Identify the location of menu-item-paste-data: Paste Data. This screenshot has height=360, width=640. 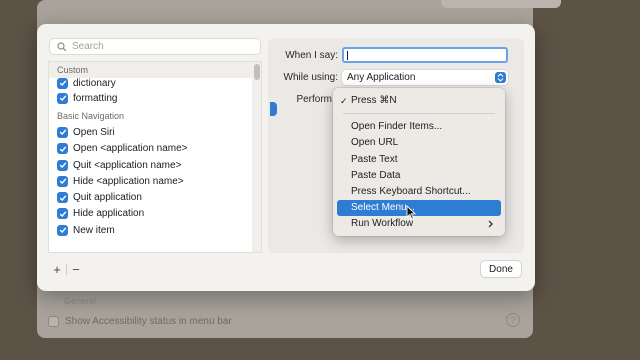
(419, 176).